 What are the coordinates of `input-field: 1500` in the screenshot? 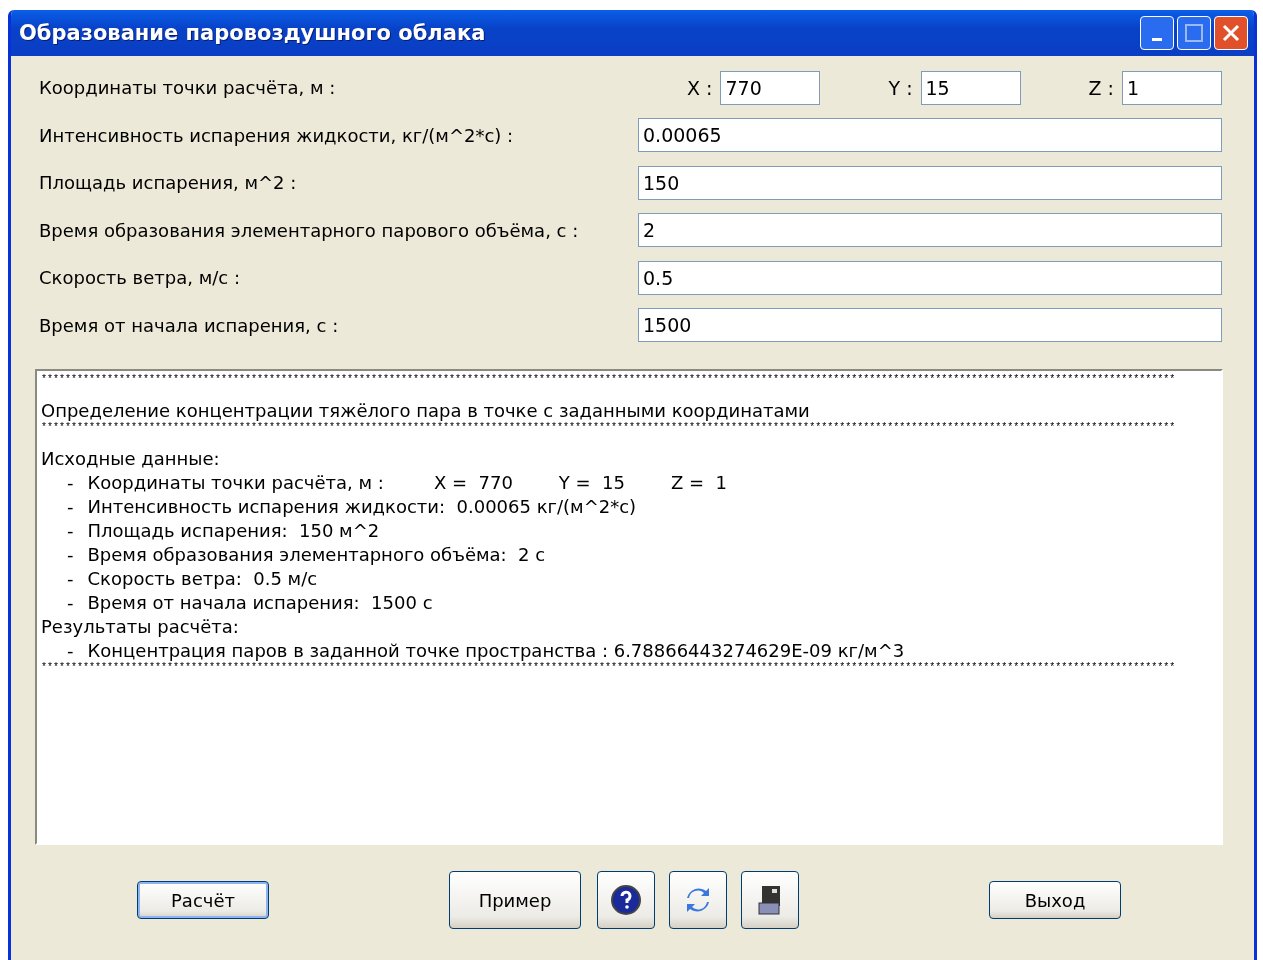 It's located at (930, 325).